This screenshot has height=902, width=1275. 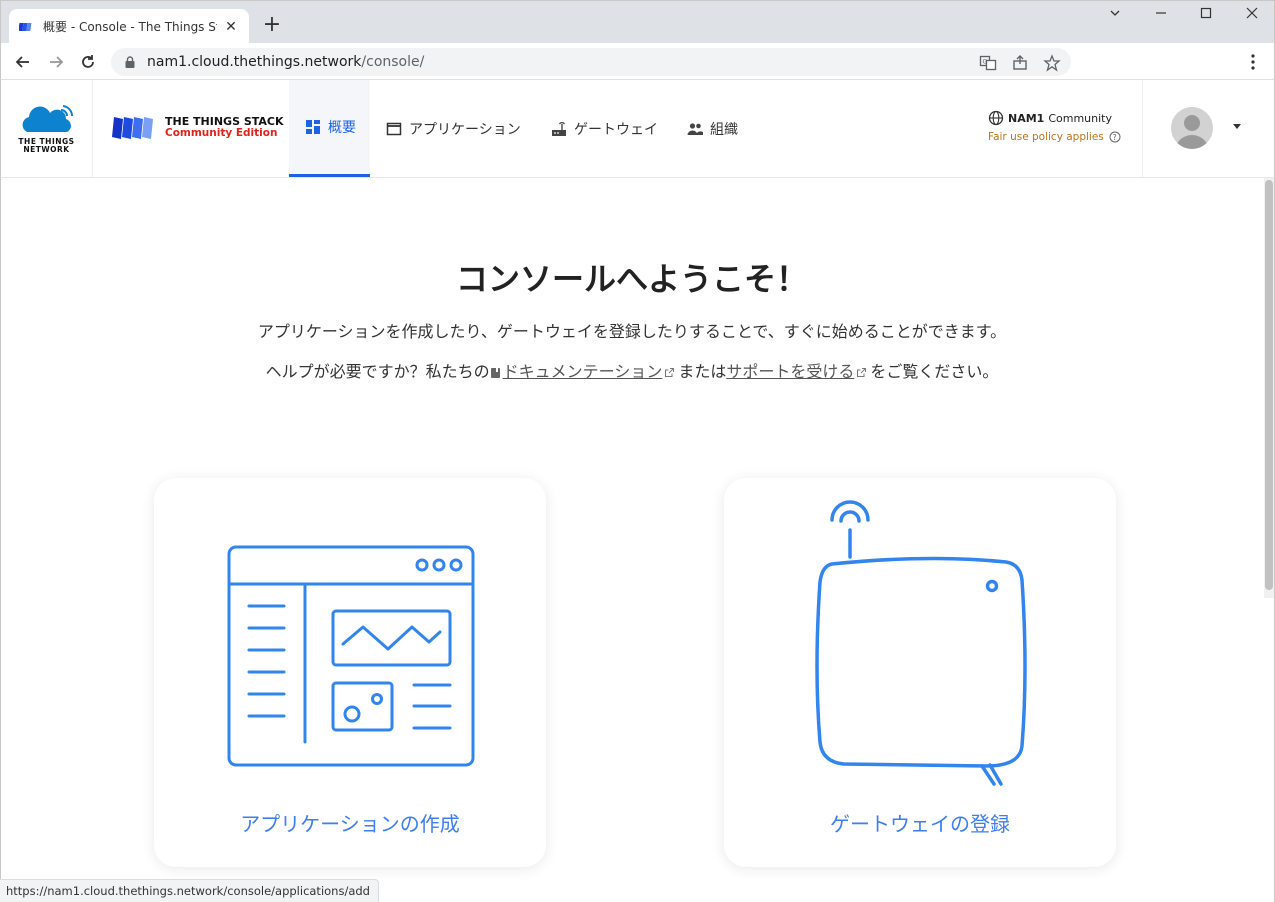 I want to click on tts-logo-icon, so click(x=132, y=128).